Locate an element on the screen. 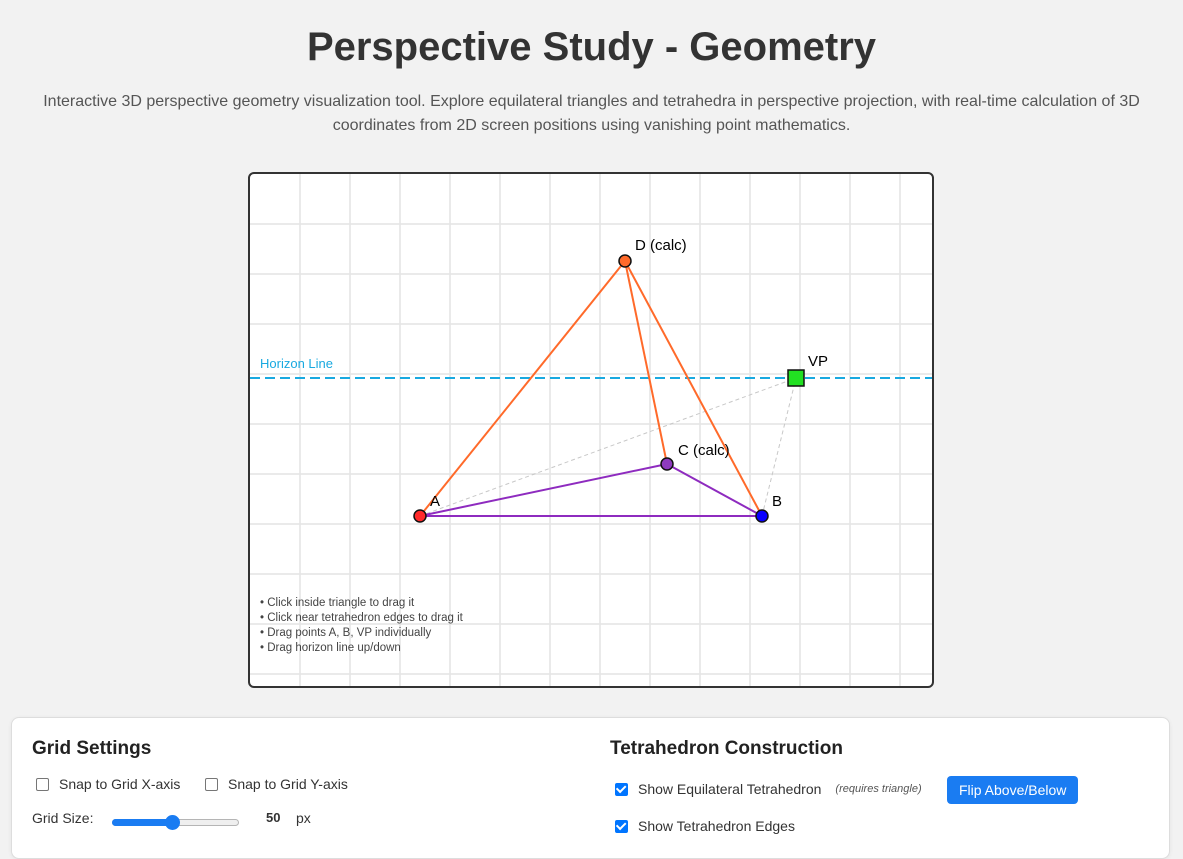 The width and height of the screenshot is (1183, 859). grid-size-slider-fill is located at coordinates (142, 822).